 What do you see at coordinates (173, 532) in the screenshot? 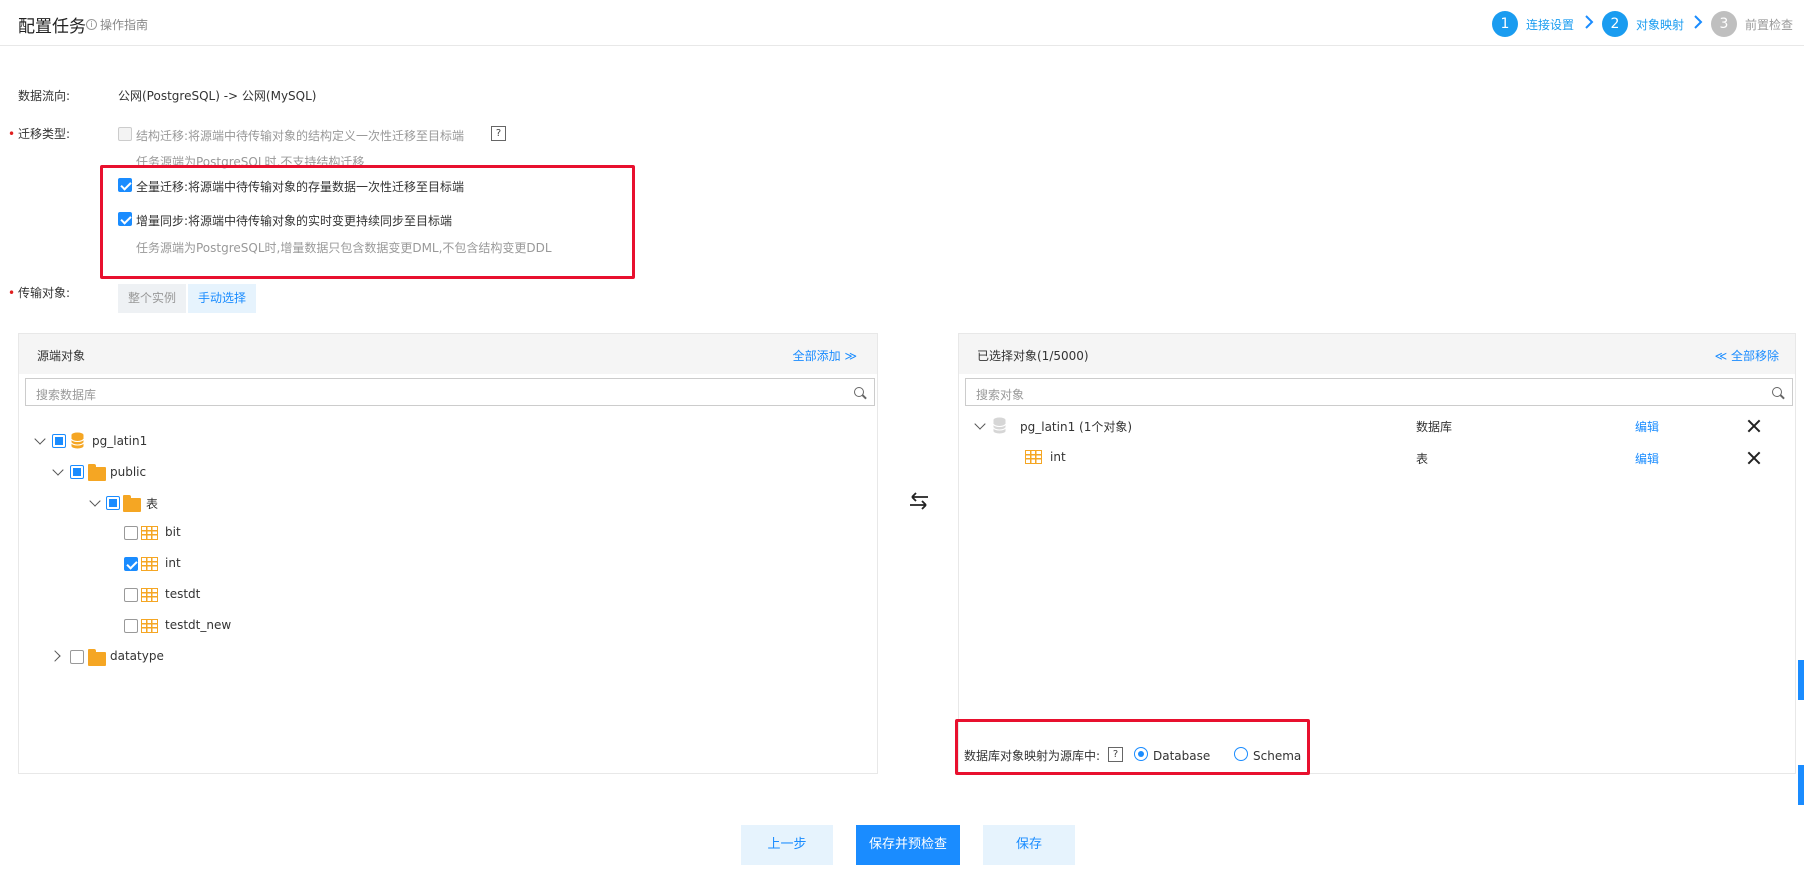
I see `tree-table-label: bit` at bounding box center [173, 532].